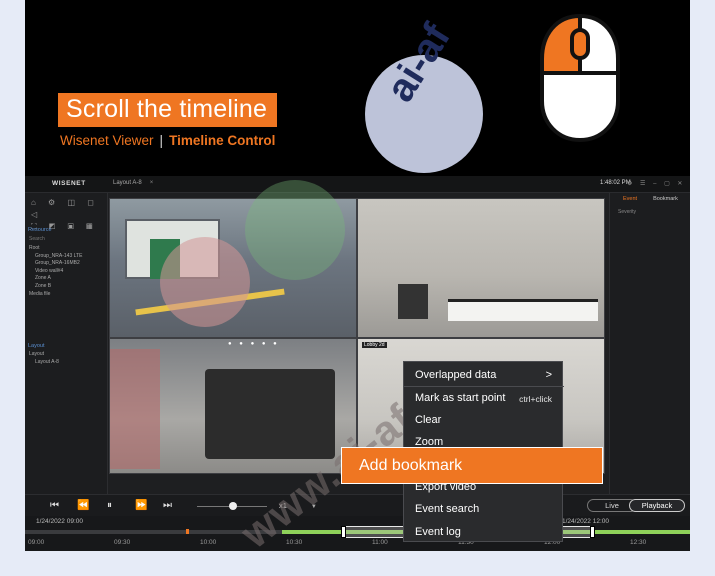  I want to click on menu-item-label: Clear, so click(428, 420).